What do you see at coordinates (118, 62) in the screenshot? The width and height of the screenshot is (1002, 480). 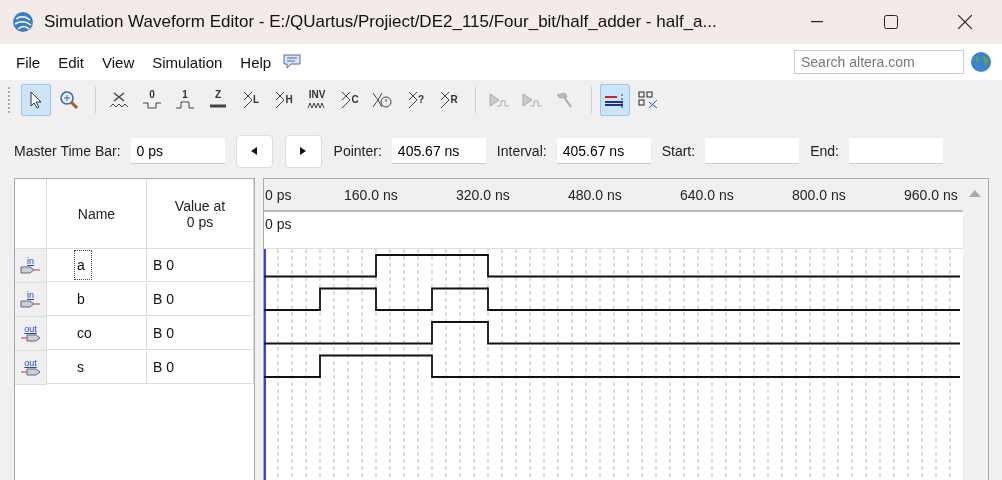 I see `menu-item: View` at bounding box center [118, 62].